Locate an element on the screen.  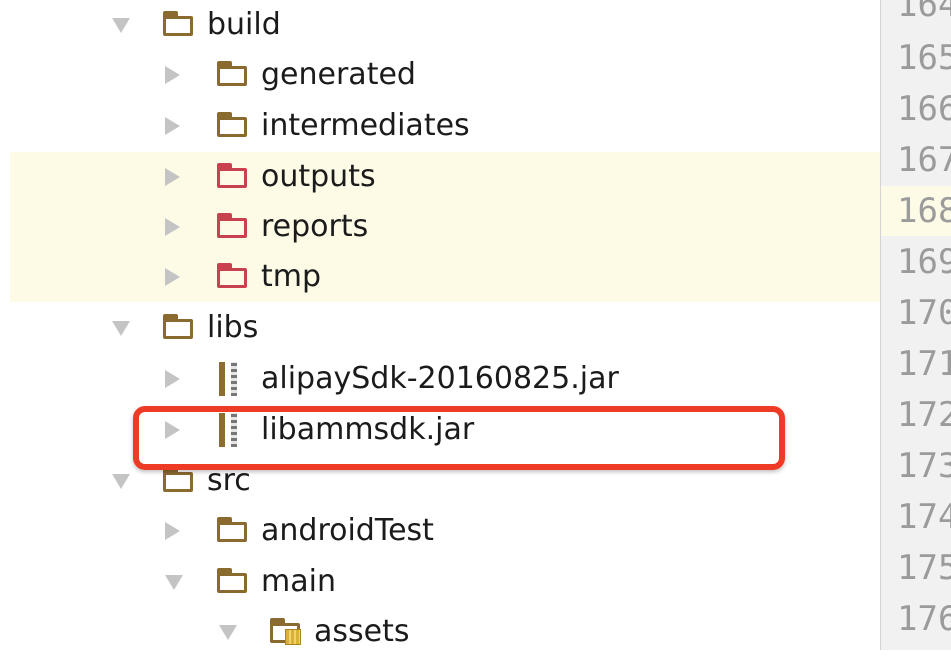
jar-icon is located at coordinates (230, 379).